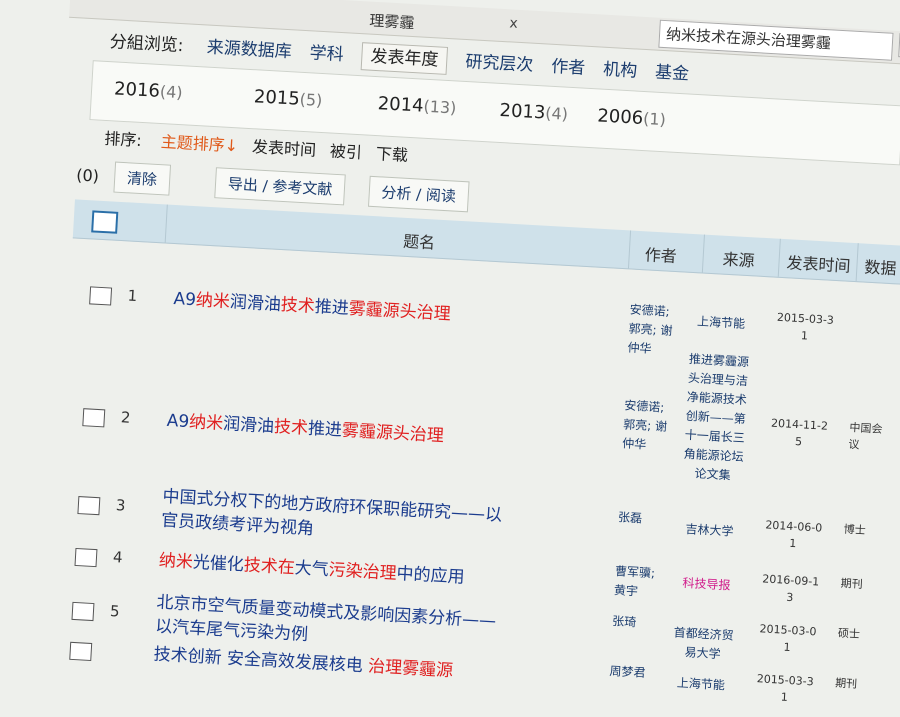 This screenshot has width=900, height=717. I want to click on result-author: 张磊, so click(630, 518).